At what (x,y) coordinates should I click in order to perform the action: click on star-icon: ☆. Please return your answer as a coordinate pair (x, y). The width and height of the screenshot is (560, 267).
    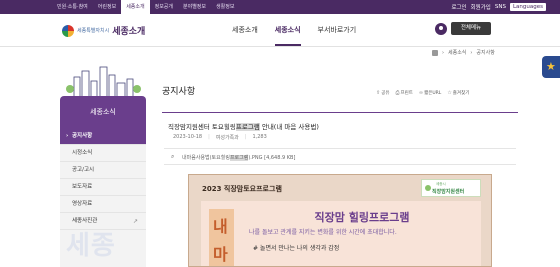
    Looking at the image, I should click on (449, 93).